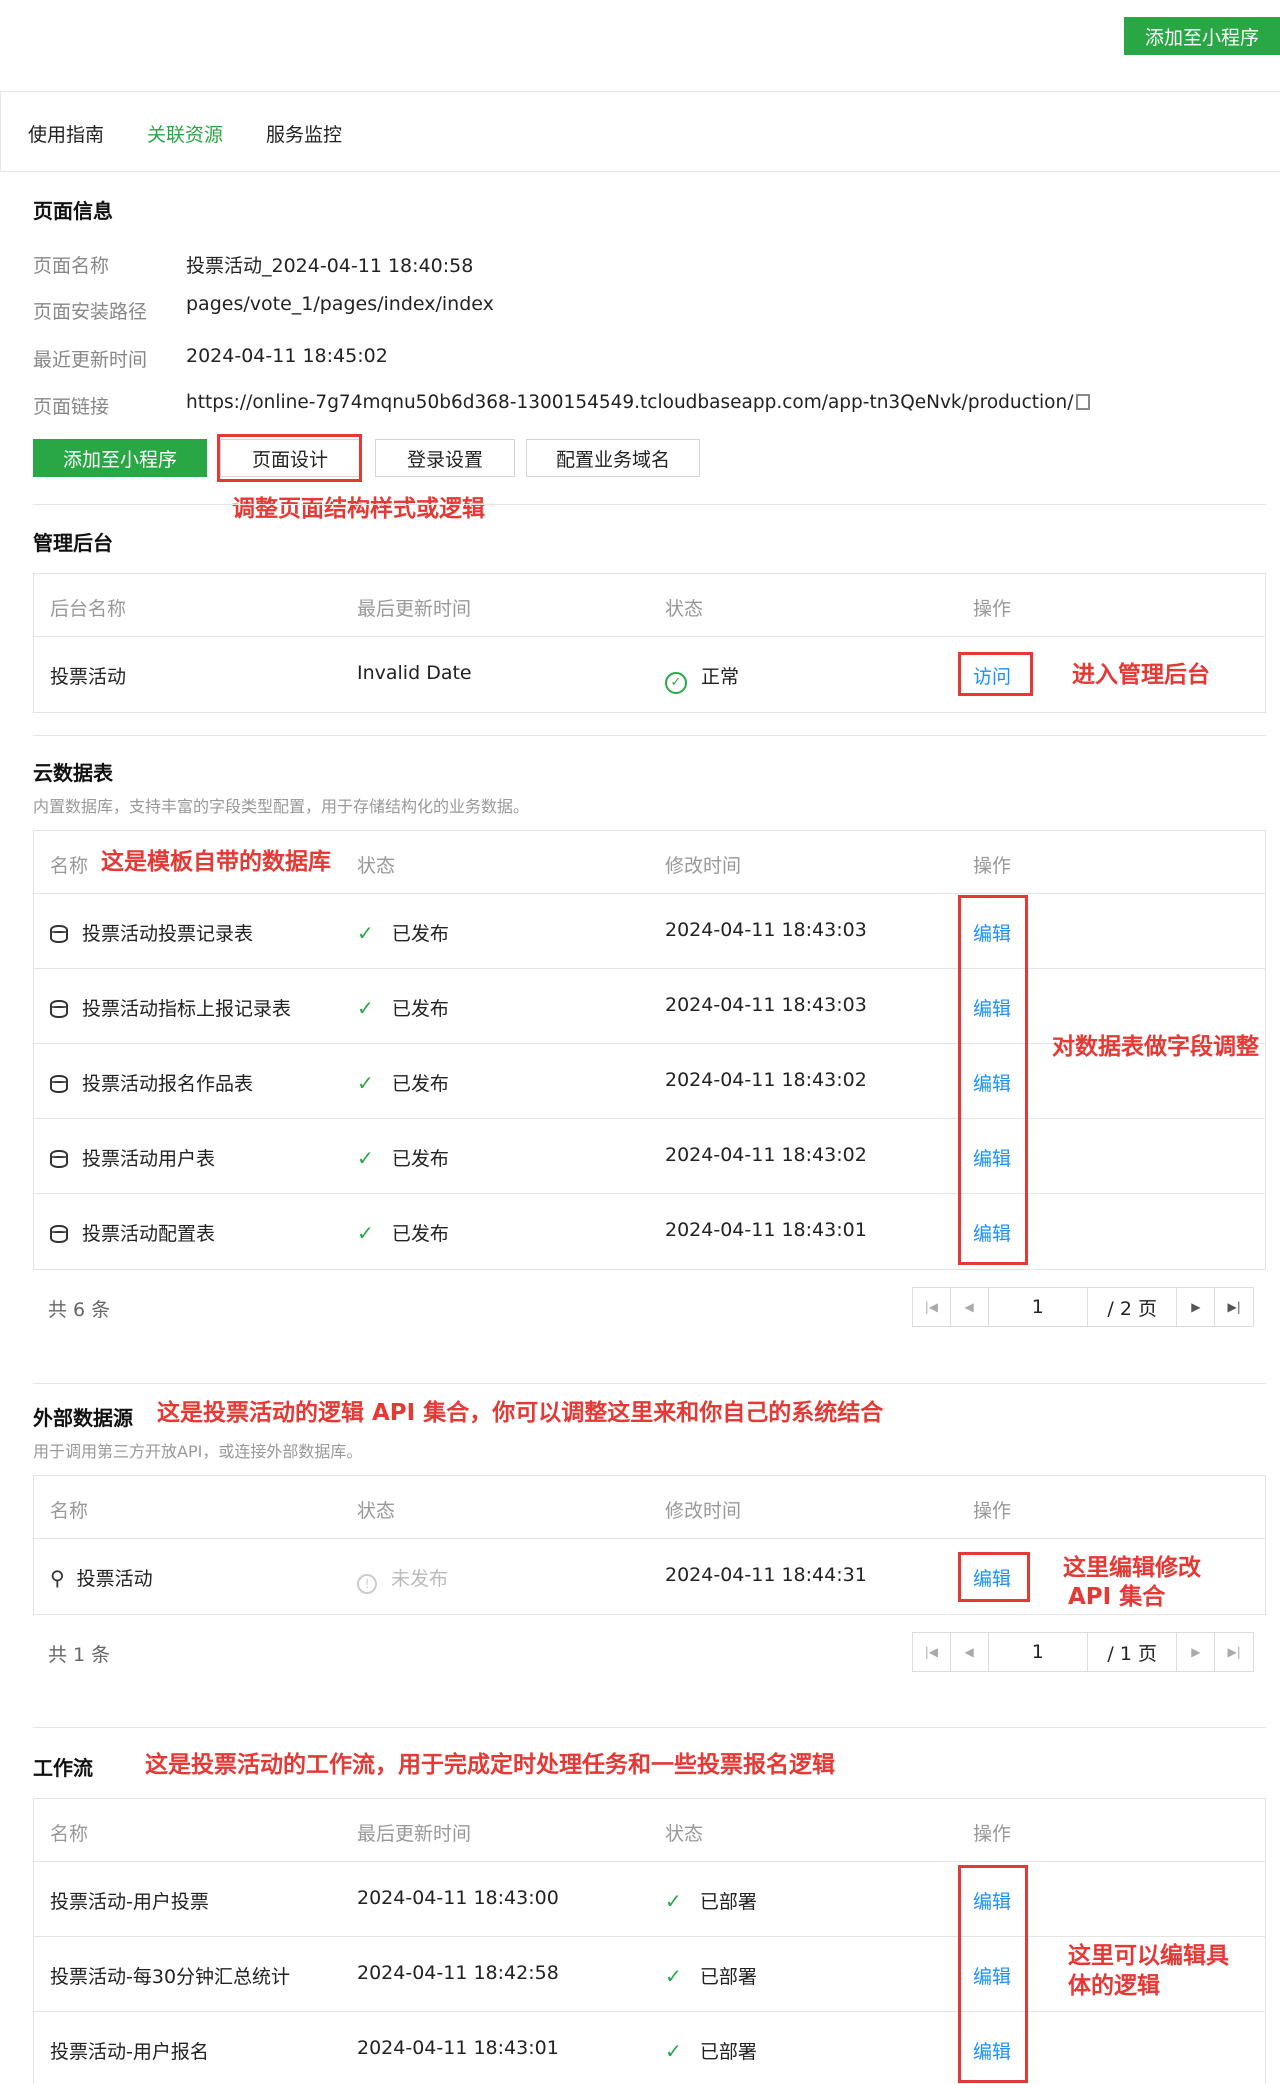 Image resolution: width=1280 pixels, height=2084 pixels. Describe the element at coordinates (414, 673) in the screenshot. I see `admin-updated: Invalid Date` at that location.